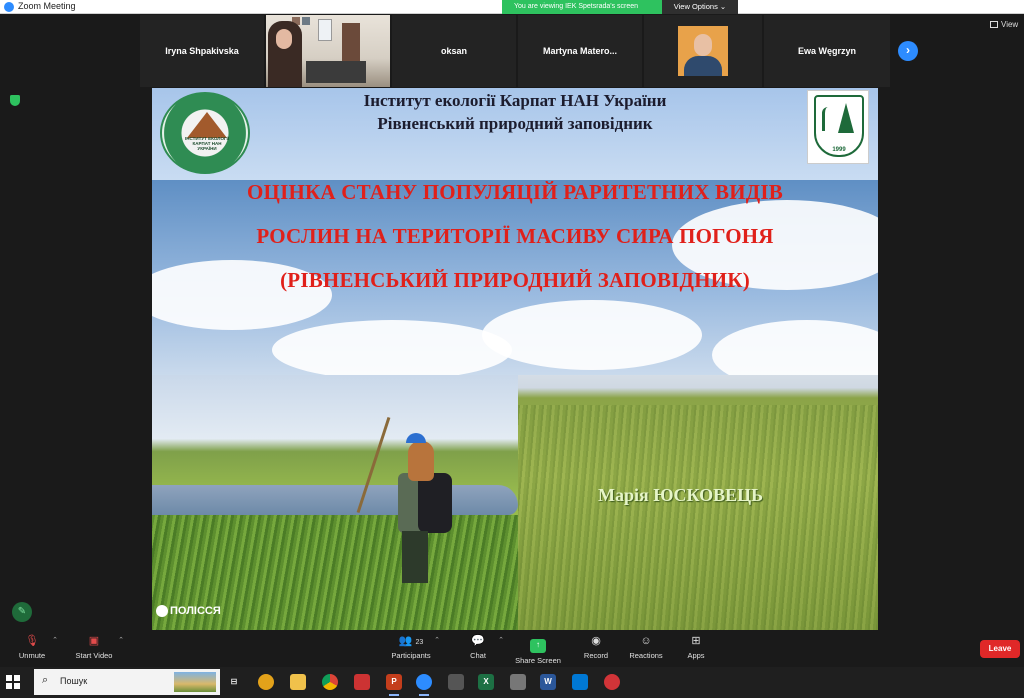 Image resolution: width=1024 pixels, height=698 pixels. I want to click on view-button: View, so click(1004, 24).